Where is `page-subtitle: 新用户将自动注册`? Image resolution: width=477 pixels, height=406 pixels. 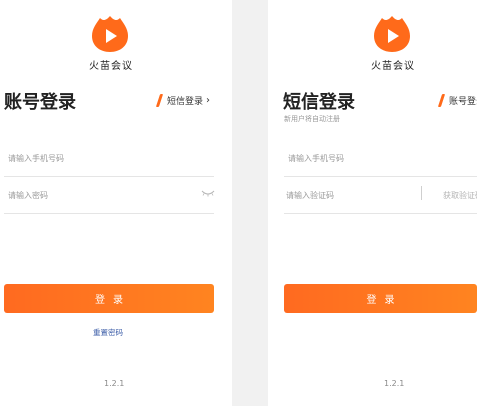
page-subtitle: 新用户将自动注册 is located at coordinates (312, 119).